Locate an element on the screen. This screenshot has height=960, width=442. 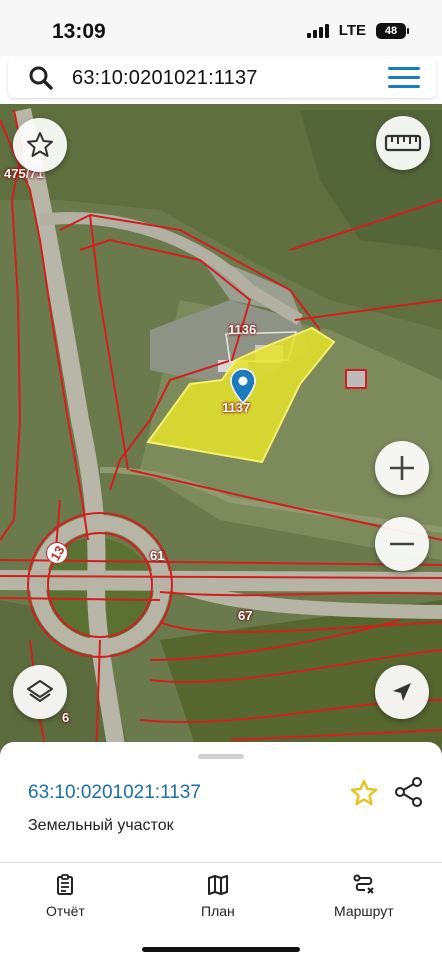
road-number-label: 6 is located at coordinates (66, 717).